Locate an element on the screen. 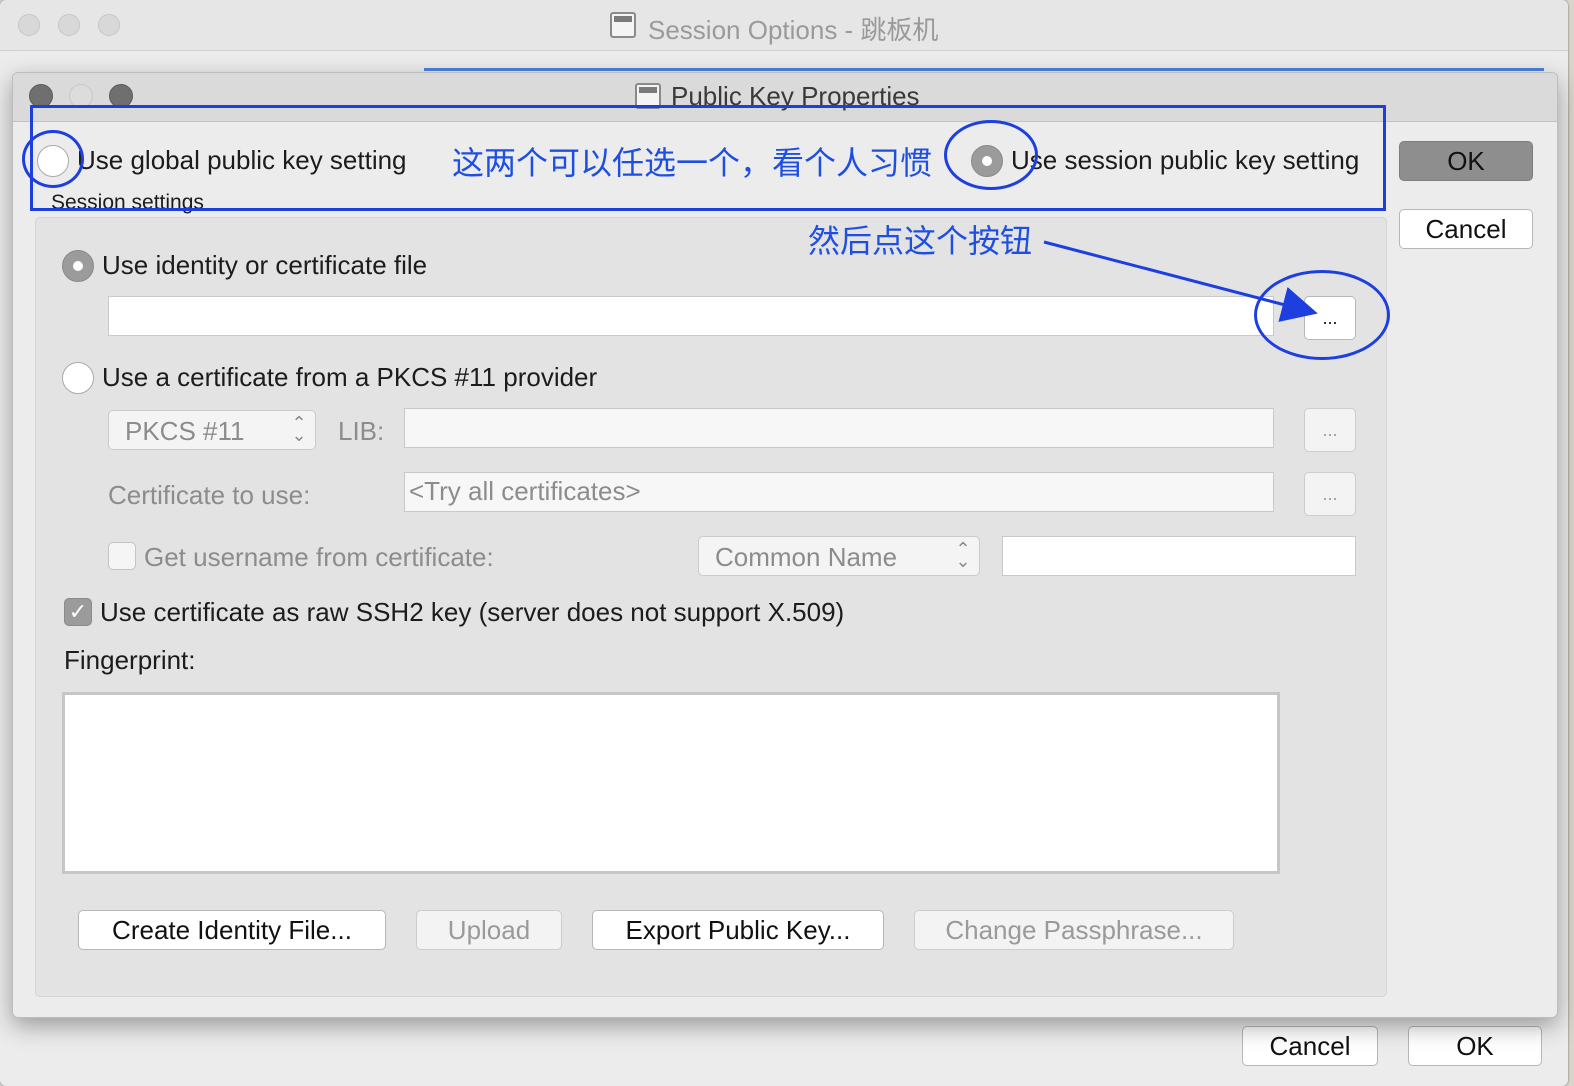 The height and width of the screenshot is (1086, 1574). annotation-arrow is located at coordinates (1180, 281).